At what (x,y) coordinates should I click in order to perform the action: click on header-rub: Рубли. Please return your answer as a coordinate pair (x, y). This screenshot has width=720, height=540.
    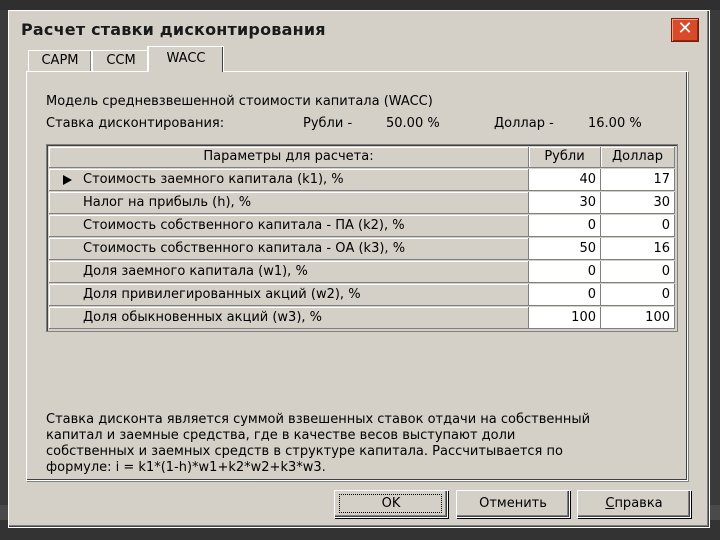
    Looking at the image, I should click on (565, 157).